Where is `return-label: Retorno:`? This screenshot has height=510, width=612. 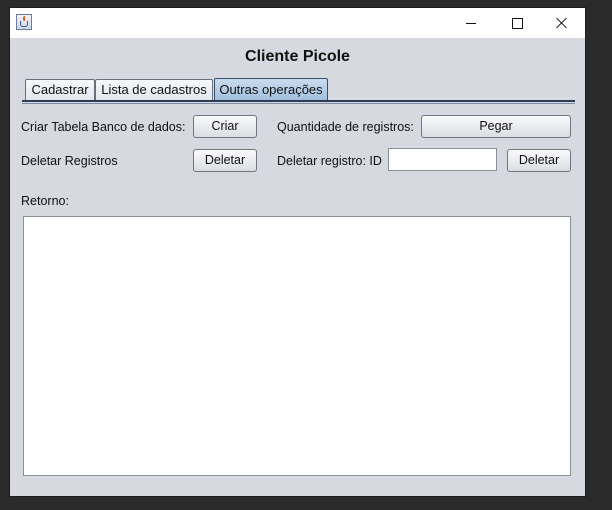 return-label: Retorno: is located at coordinates (45, 201).